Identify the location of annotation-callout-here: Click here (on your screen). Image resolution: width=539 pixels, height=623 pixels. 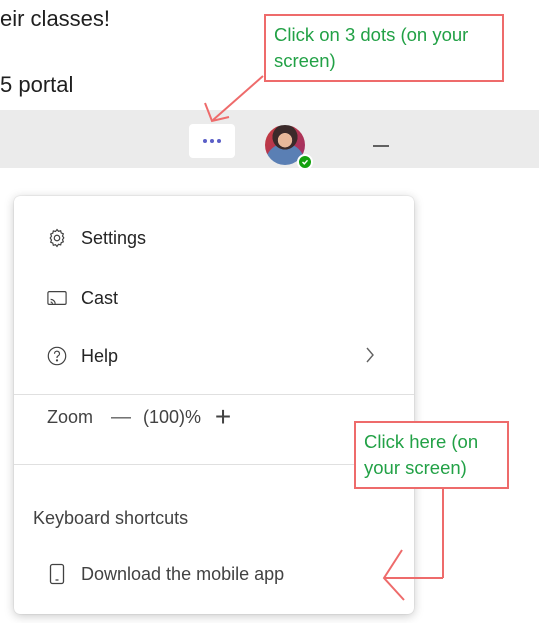
(431, 455).